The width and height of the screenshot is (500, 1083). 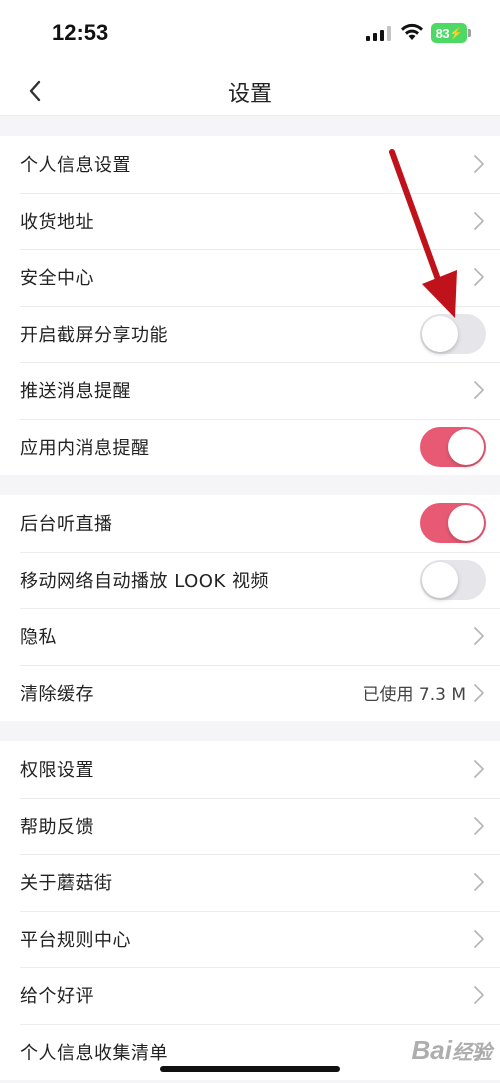 I want to click on row-accessory: 已使用 7.3 M, so click(x=424, y=692).